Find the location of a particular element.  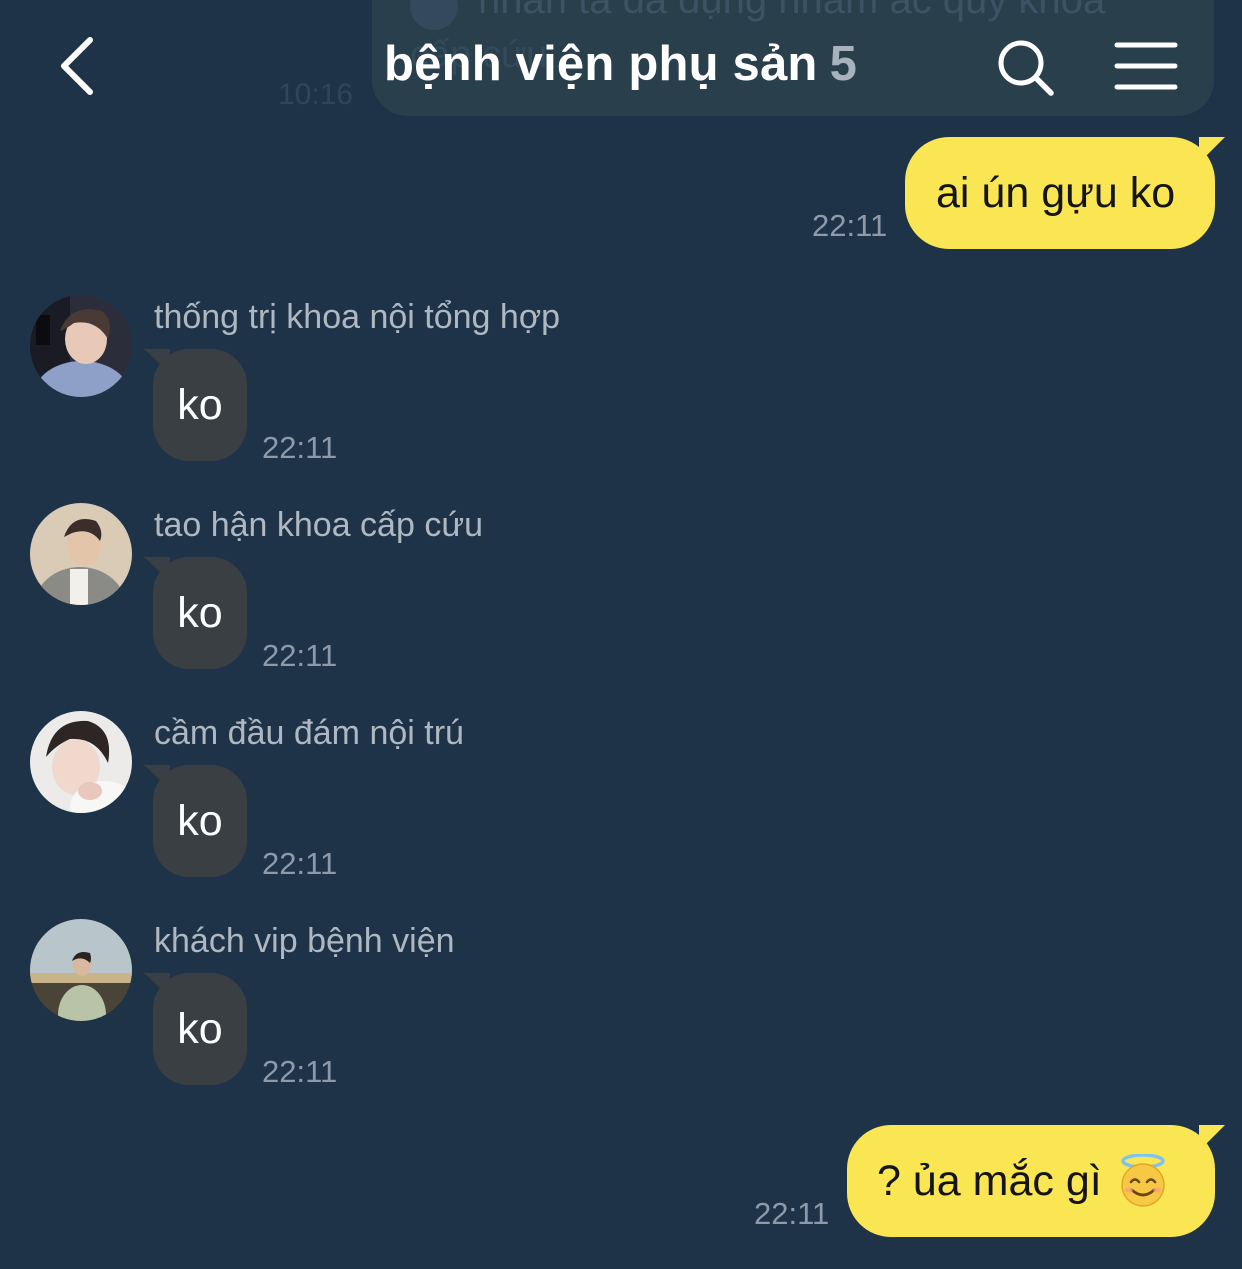

member-count: 5 is located at coordinates (843, 64).